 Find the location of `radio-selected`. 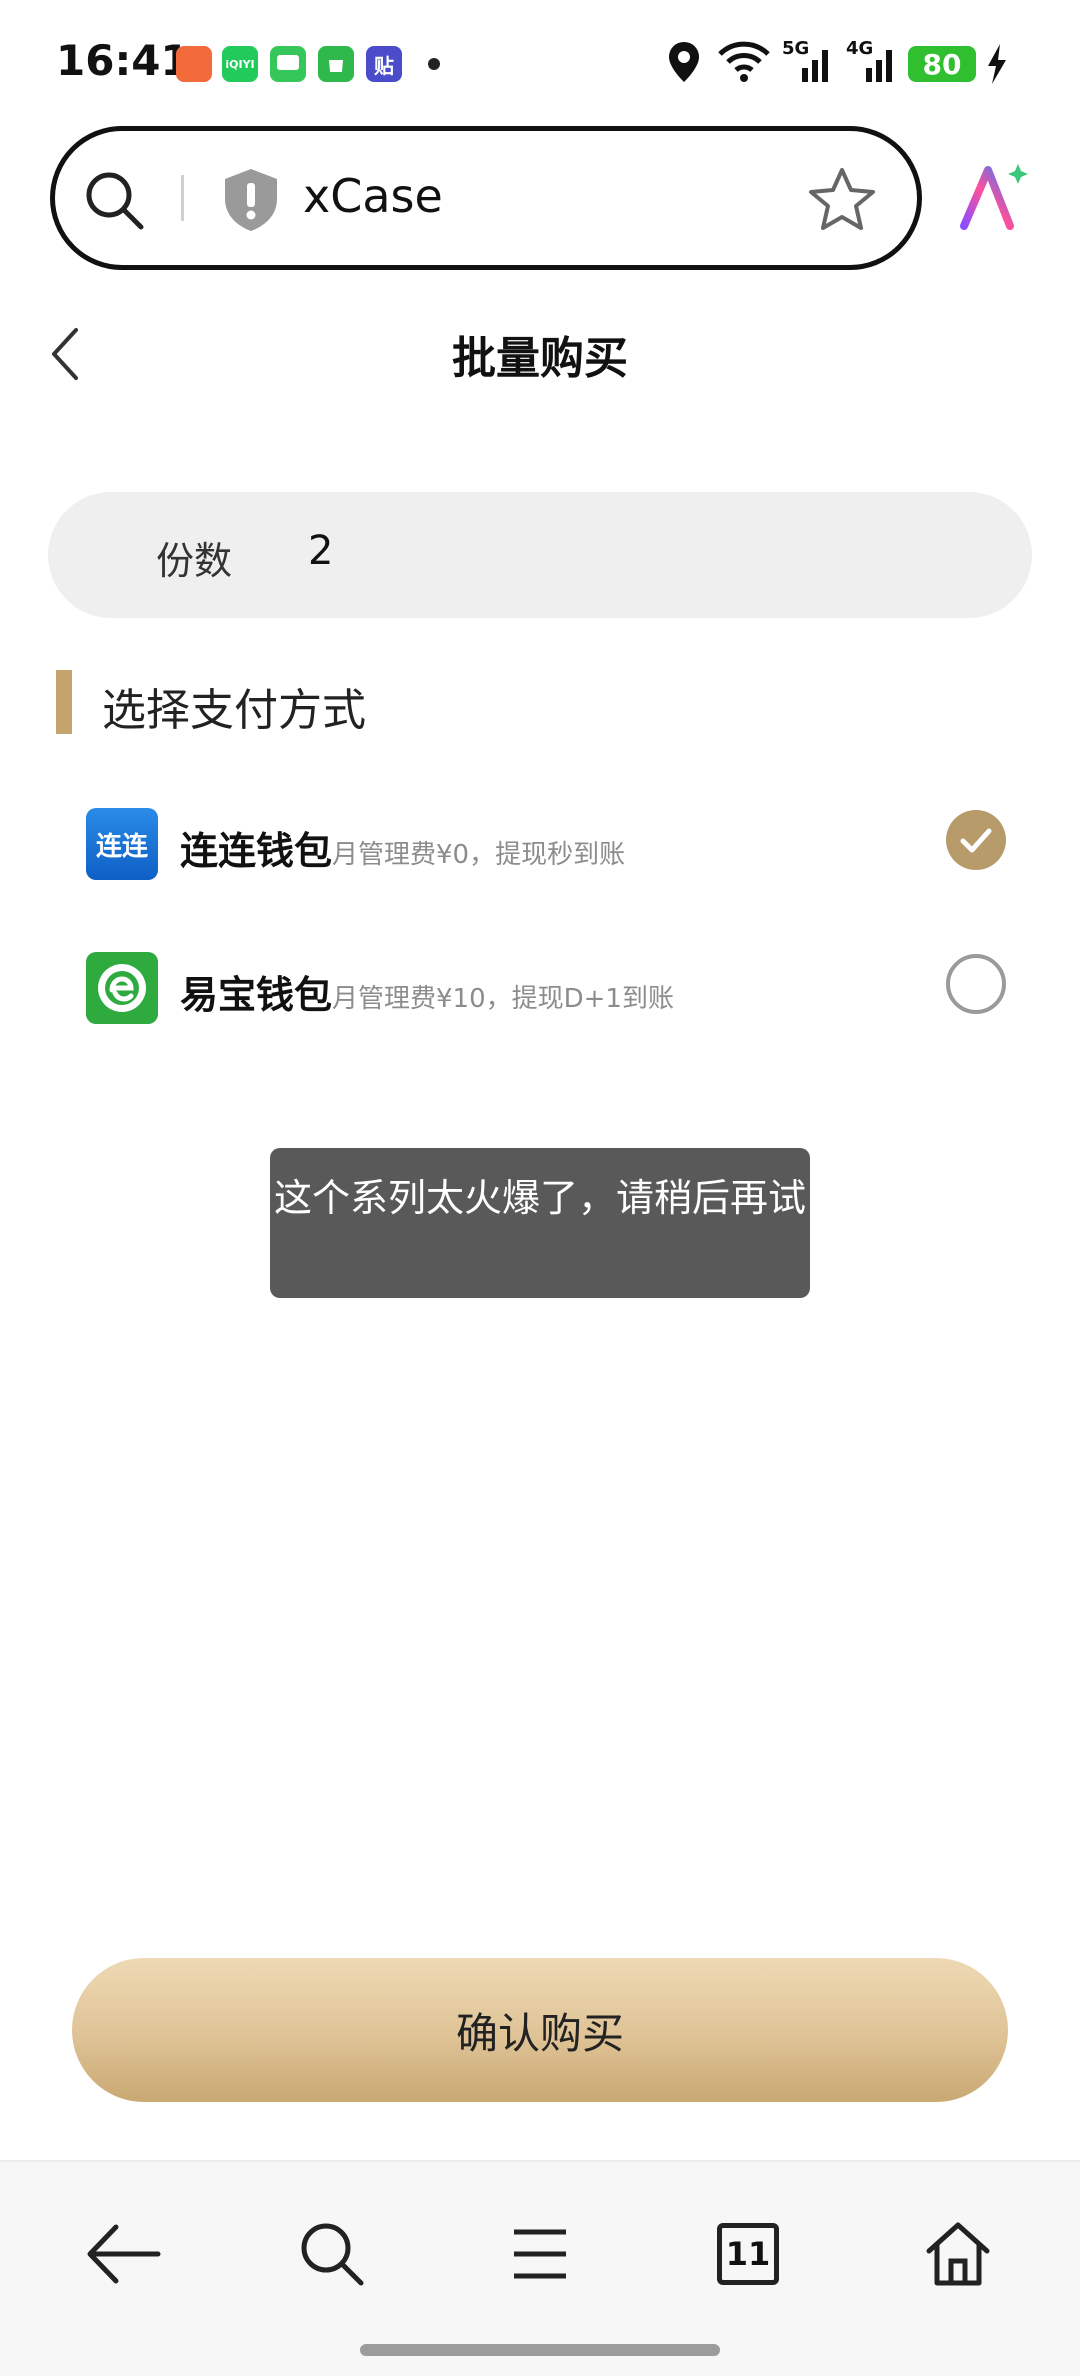

radio-selected is located at coordinates (976, 840).